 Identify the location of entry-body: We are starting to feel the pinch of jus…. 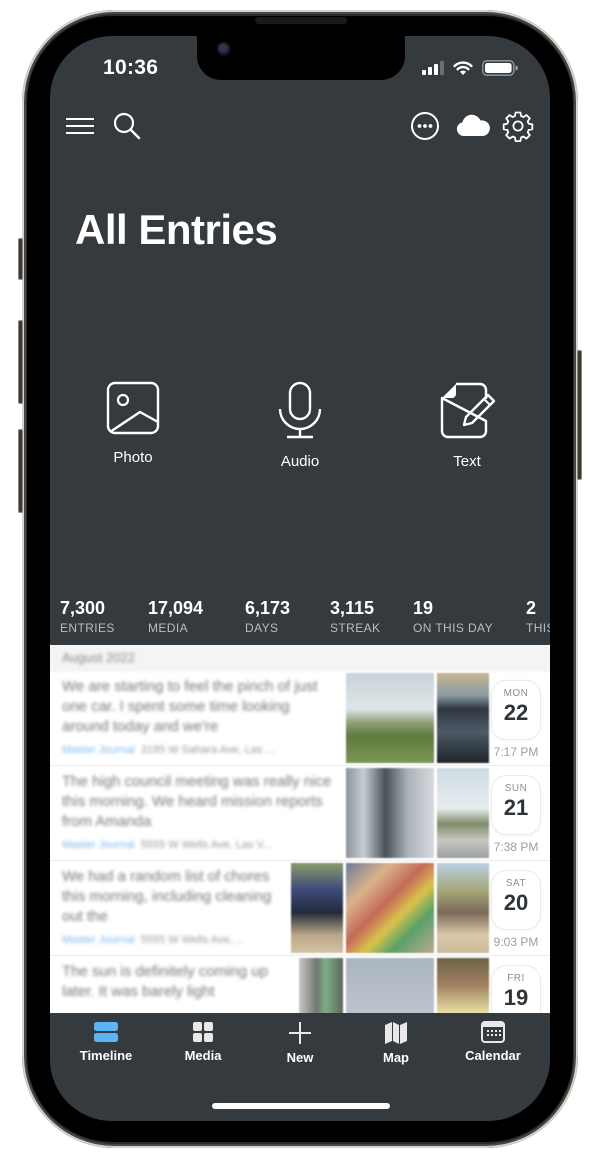
(190, 706).